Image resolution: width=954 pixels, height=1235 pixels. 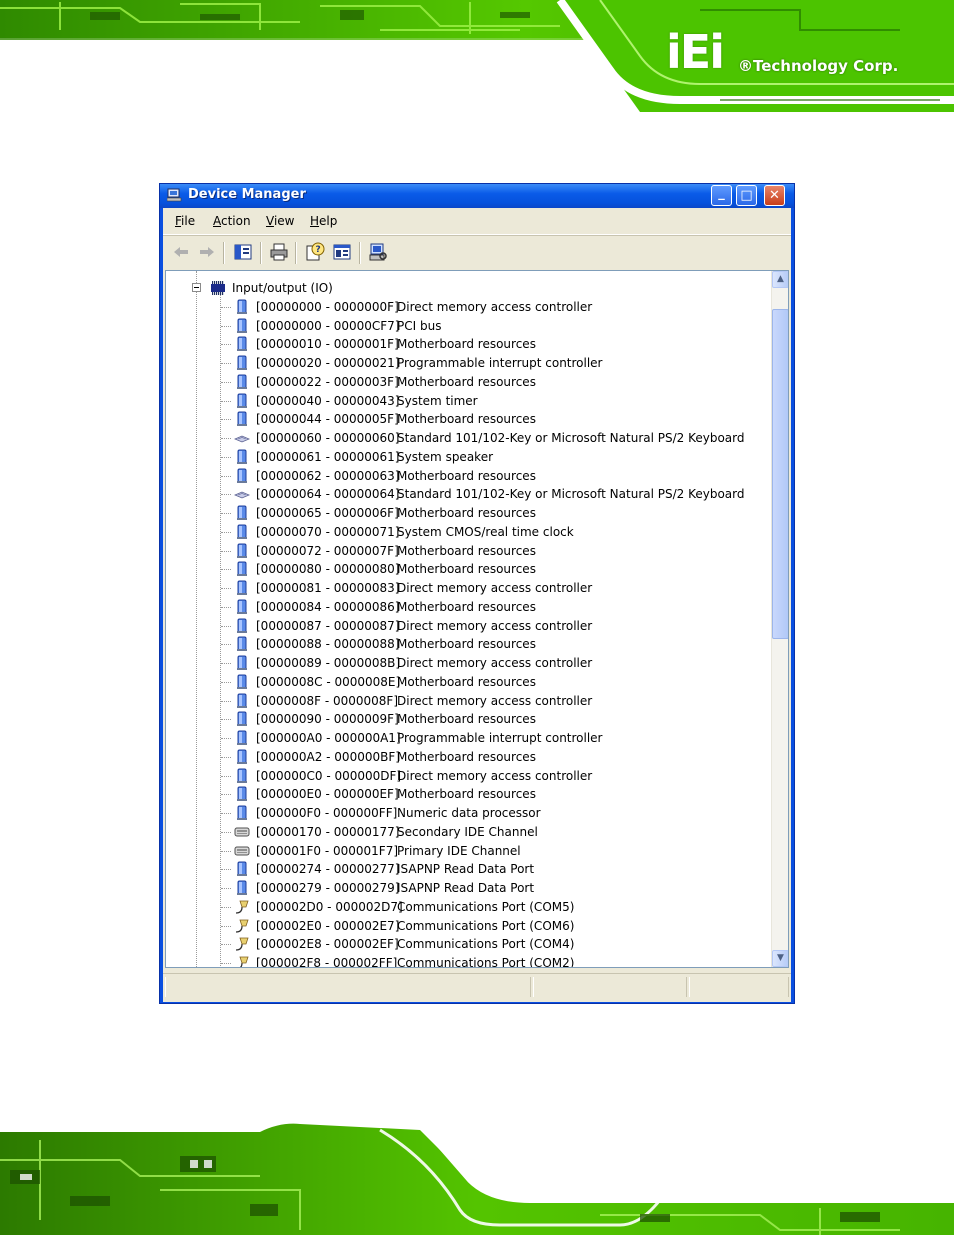 What do you see at coordinates (328, 475) in the screenshot?
I see `io-range: [00000062 - 00000063]` at bounding box center [328, 475].